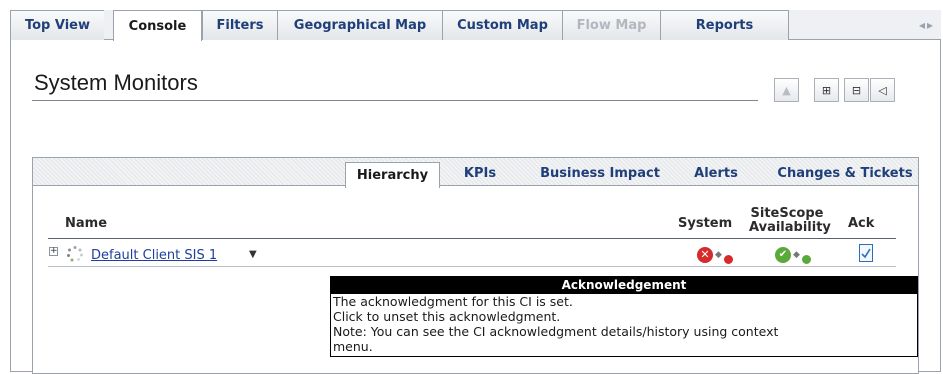  What do you see at coordinates (392, 175) in the screenshot?
I see `tab-hierarchy: Hierarchy` at bounding box center [392, 175].